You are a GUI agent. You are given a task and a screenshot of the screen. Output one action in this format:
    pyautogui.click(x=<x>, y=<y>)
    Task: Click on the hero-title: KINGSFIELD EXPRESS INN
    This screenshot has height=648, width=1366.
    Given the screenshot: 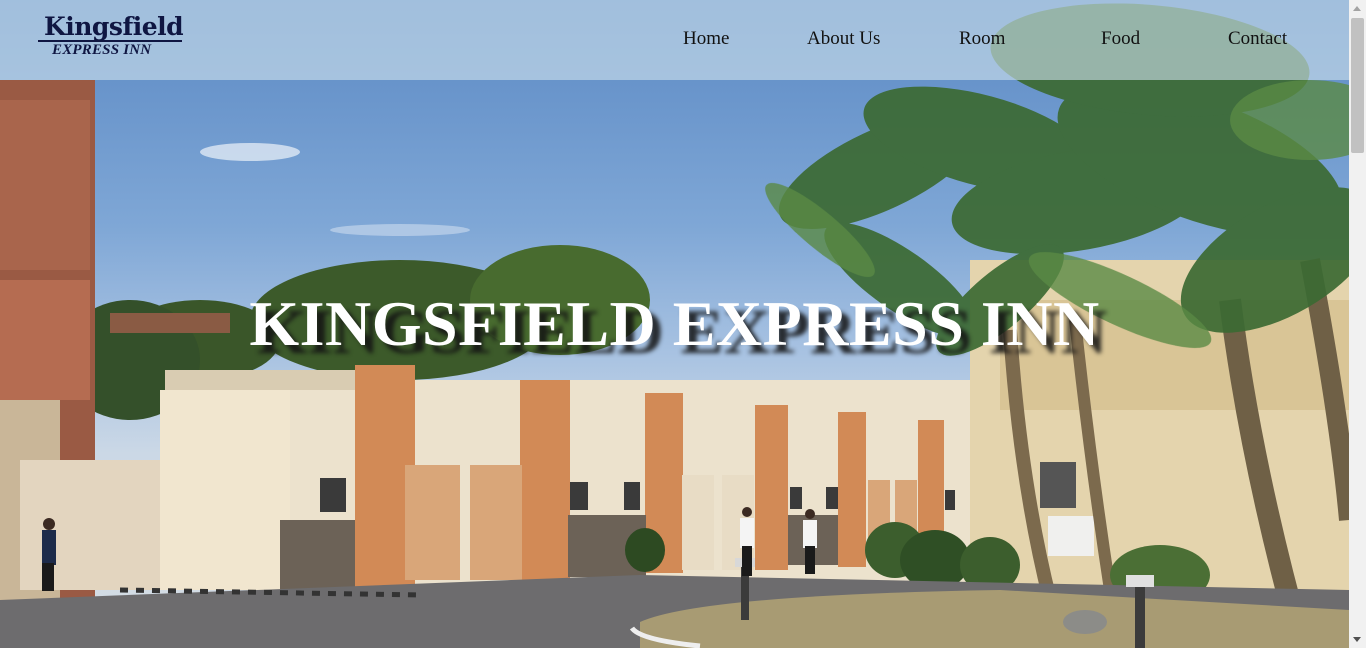 What is the action you would take?
    pyautogui.click(x=674, y=323)
    